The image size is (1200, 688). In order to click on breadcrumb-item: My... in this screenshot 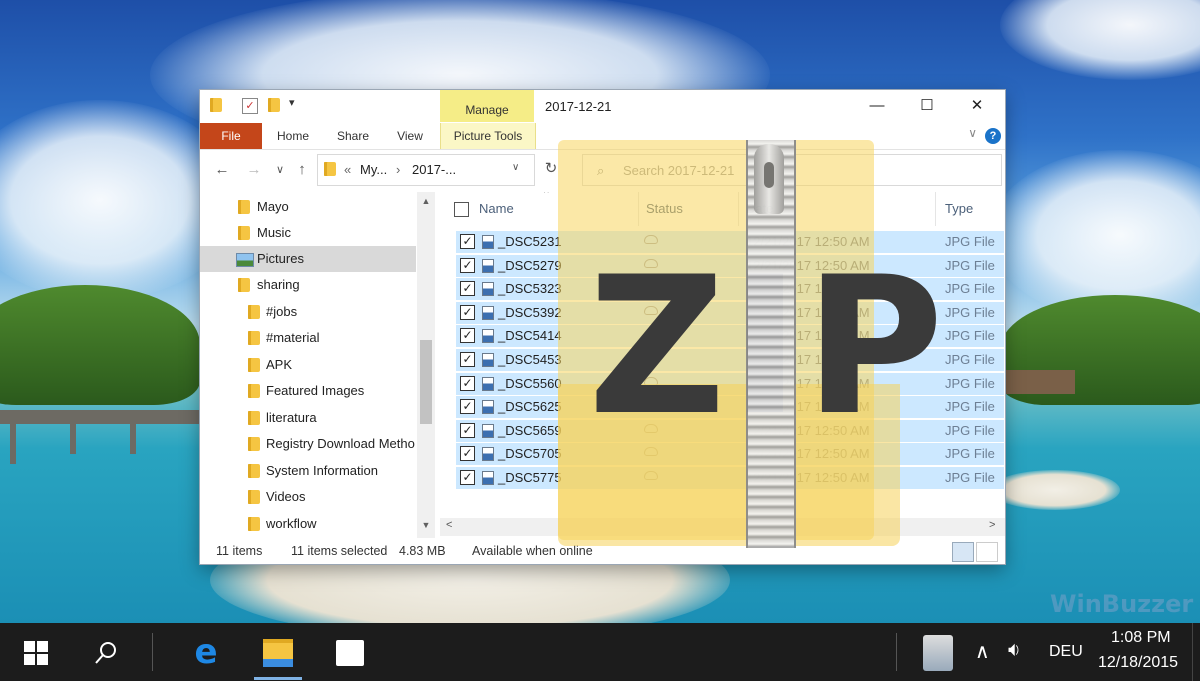, I will do `click(373, 169)`.